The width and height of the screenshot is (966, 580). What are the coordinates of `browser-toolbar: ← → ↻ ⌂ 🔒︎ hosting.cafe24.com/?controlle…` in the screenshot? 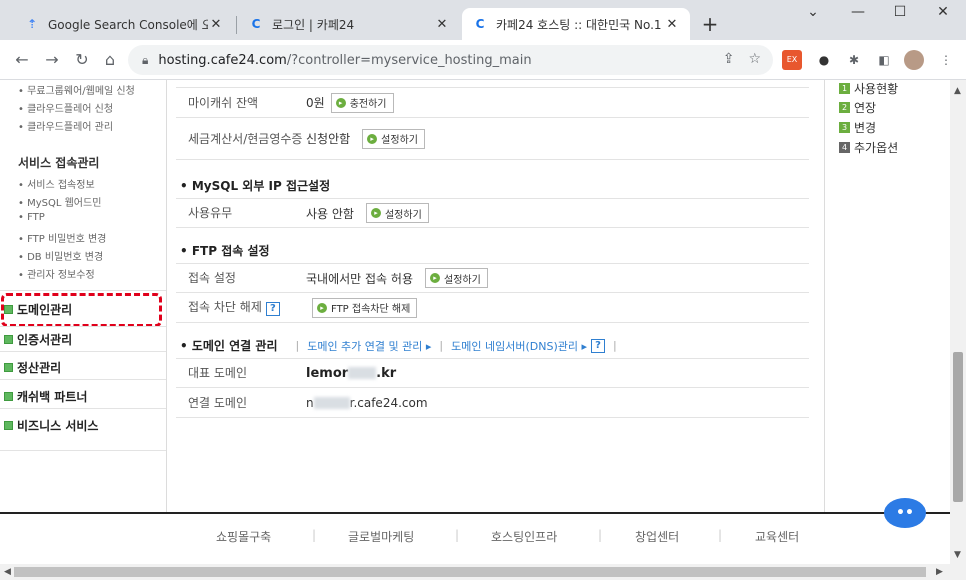 It's located at (483, 60).